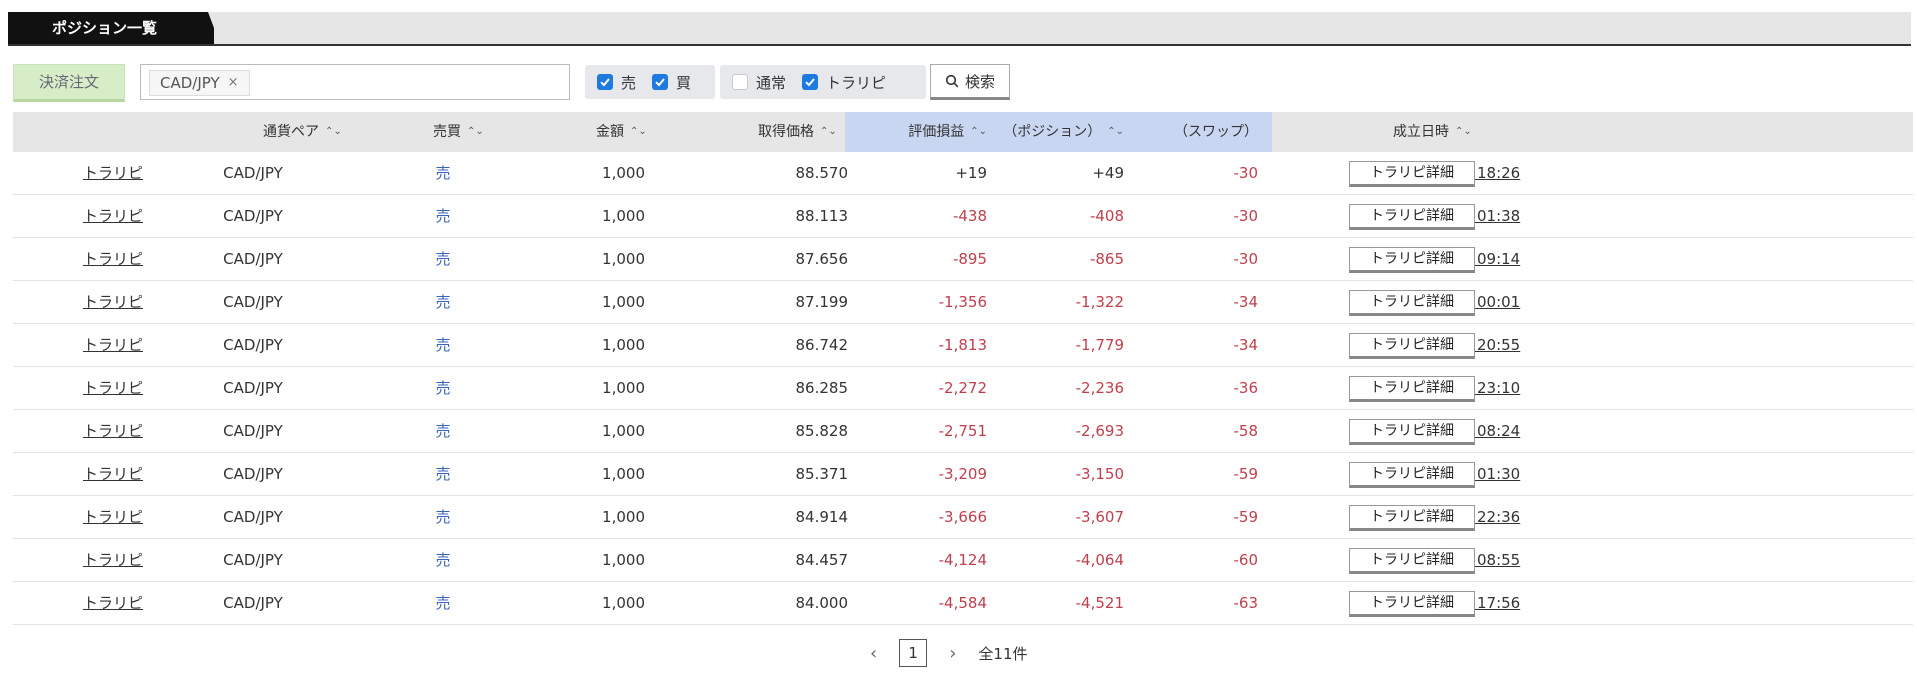 This screenshot has width=1917, height=683. I want to click on sell-checkbox: 売, so click(616, 82).